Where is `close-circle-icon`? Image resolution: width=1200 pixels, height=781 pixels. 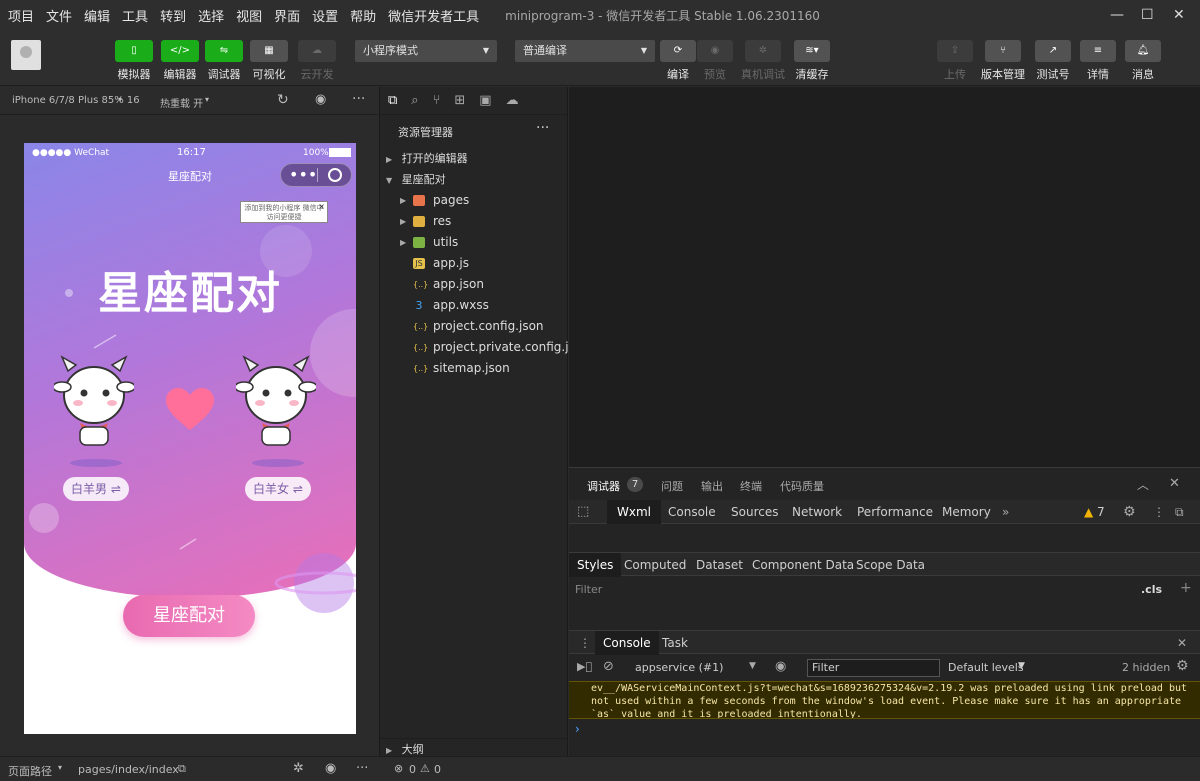
close-circle-icon is located at coordinates (335, 175).